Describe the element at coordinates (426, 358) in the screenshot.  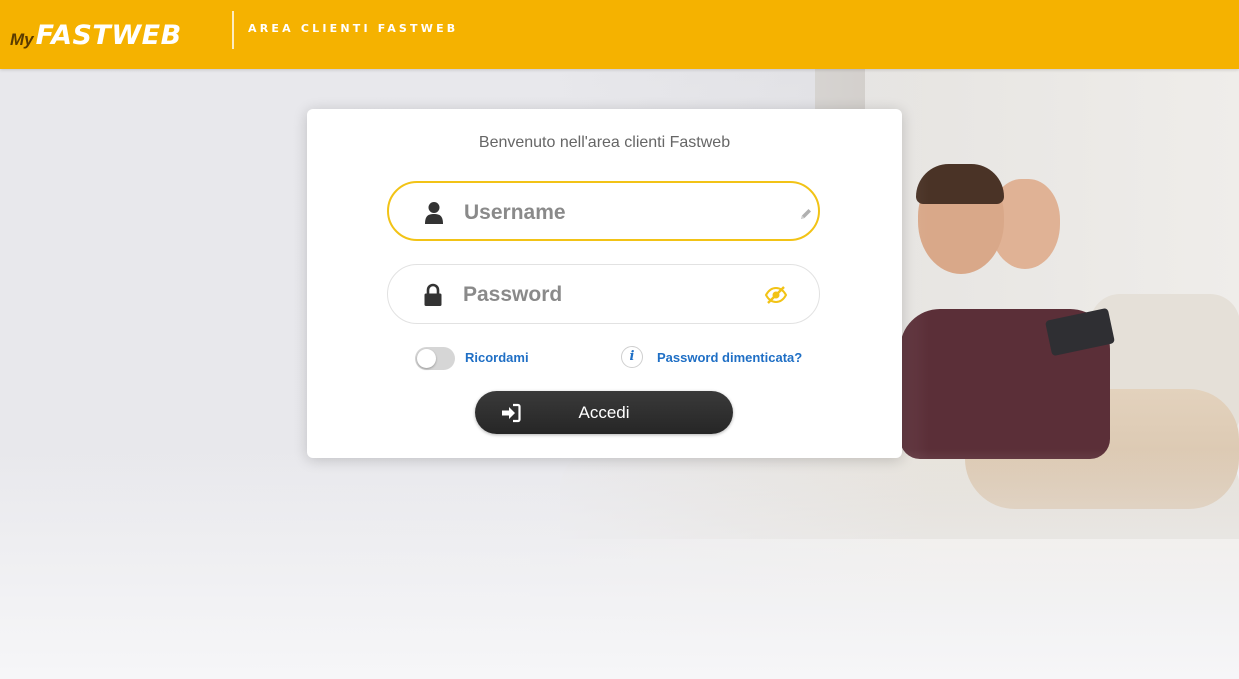
I see `toggle-knob` at that location.